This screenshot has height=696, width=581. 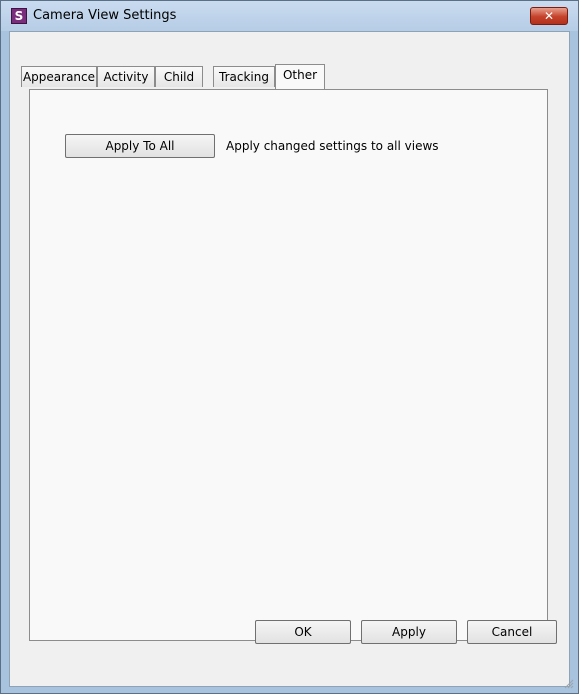 What do you see at coordinates (244, 76) in the screenshot?
I see `tab-tracking: Tracking` at bounding box center [244, 76].